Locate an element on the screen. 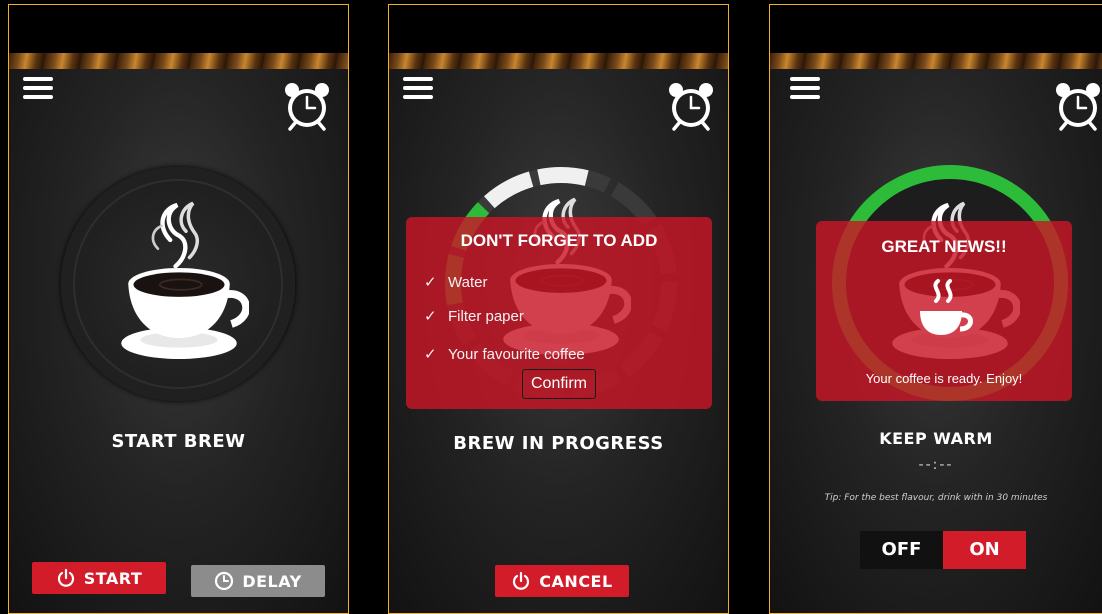 The width and height of the screenshot is (1102, 614). keep-warm-toggle: OFF ON is located at coordinates (943, 550).